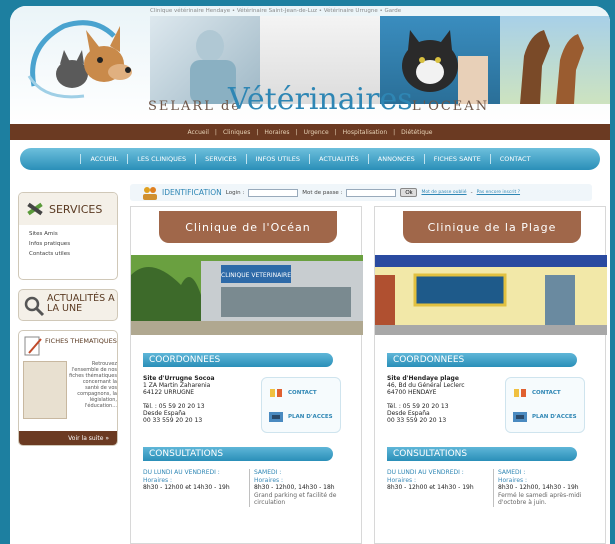 The image size is (615, 544). I want to click on subnav-item: Urgence, so click(316, 132).